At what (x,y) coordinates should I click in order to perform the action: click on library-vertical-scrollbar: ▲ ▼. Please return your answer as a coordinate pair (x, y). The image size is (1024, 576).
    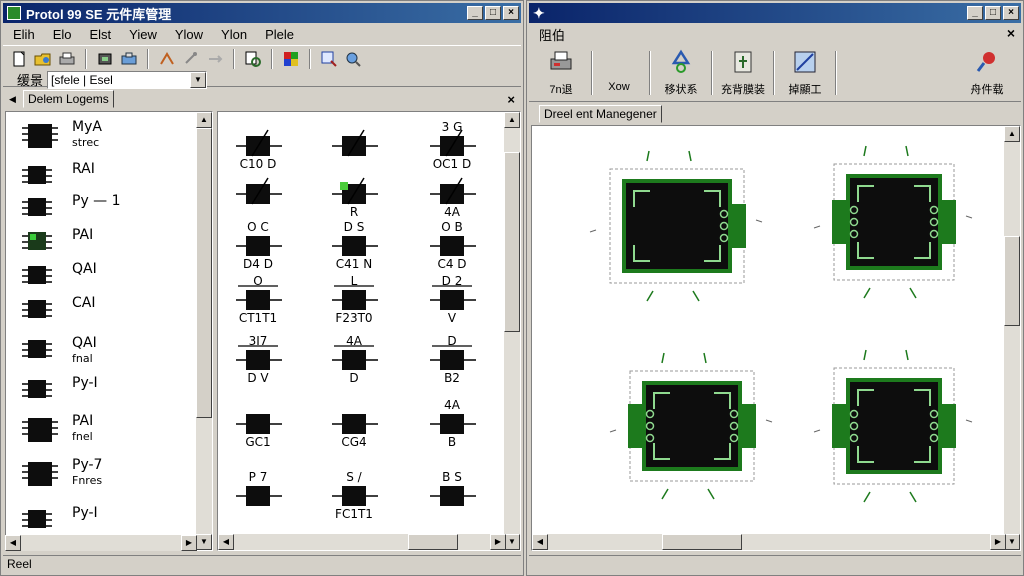
    Looking at the image, I should click on (204, 331).